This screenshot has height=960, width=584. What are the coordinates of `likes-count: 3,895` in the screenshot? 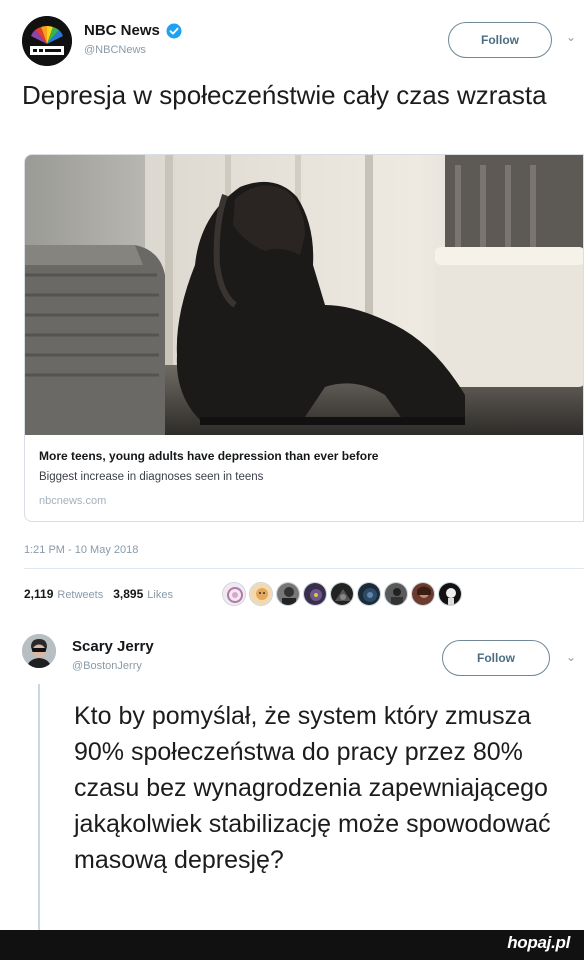 It's located at (128, 594).